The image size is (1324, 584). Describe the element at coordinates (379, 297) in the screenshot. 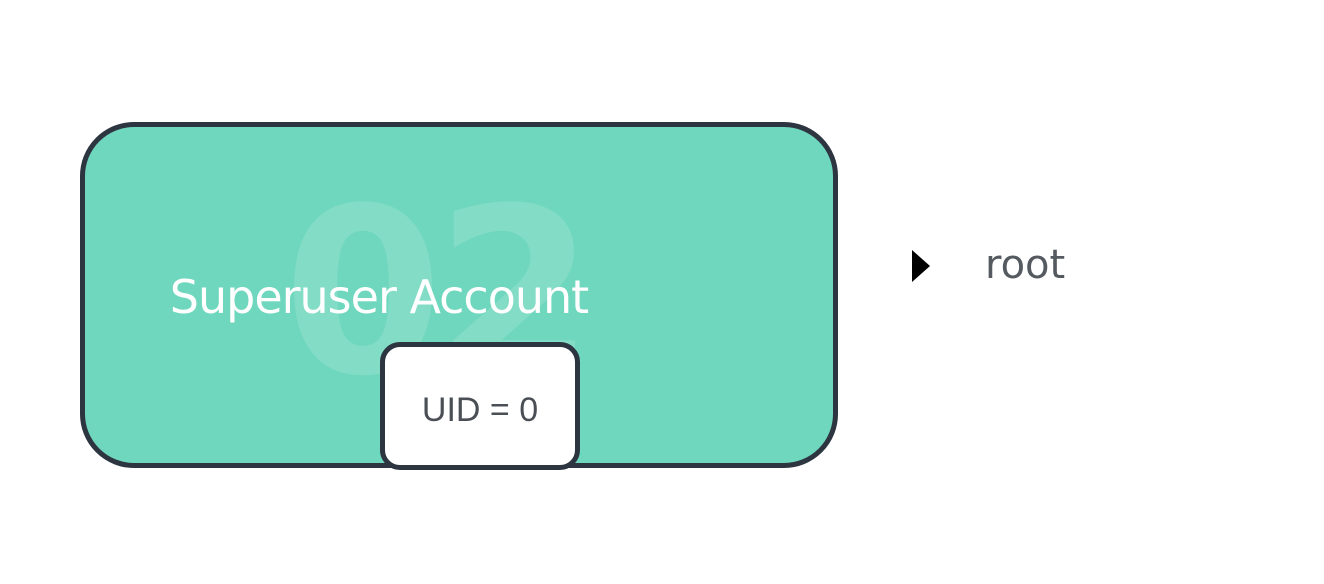

I see `card-title: Superuser Account` at that location.